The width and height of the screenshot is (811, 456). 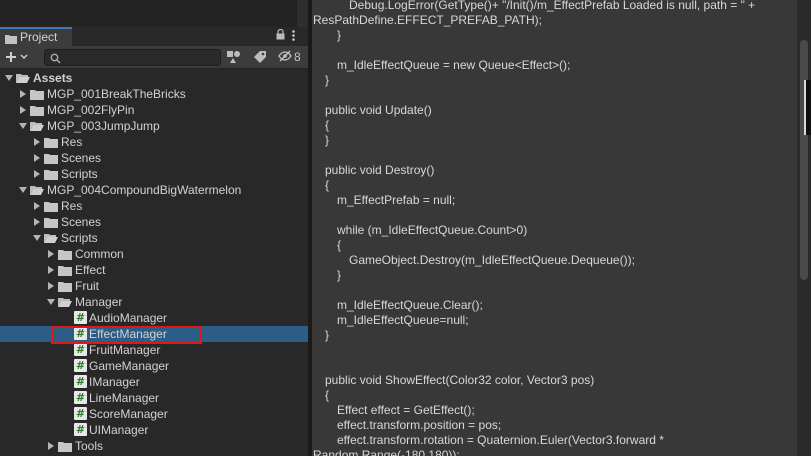 I want to click on tree-item-label: AudioManager, so click(x=128, y=318).